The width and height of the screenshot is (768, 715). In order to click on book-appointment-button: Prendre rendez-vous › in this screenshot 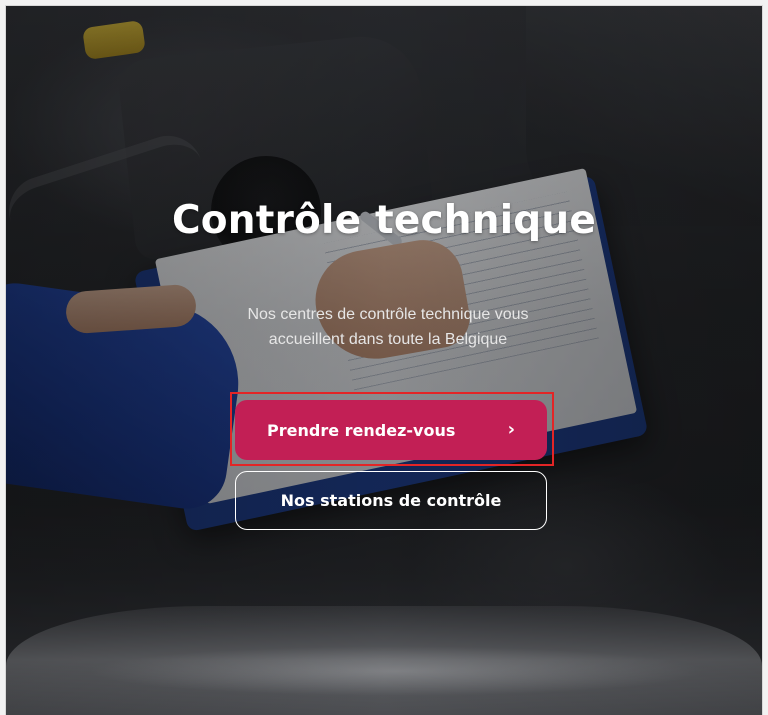, I will do `click(391, 430)`.